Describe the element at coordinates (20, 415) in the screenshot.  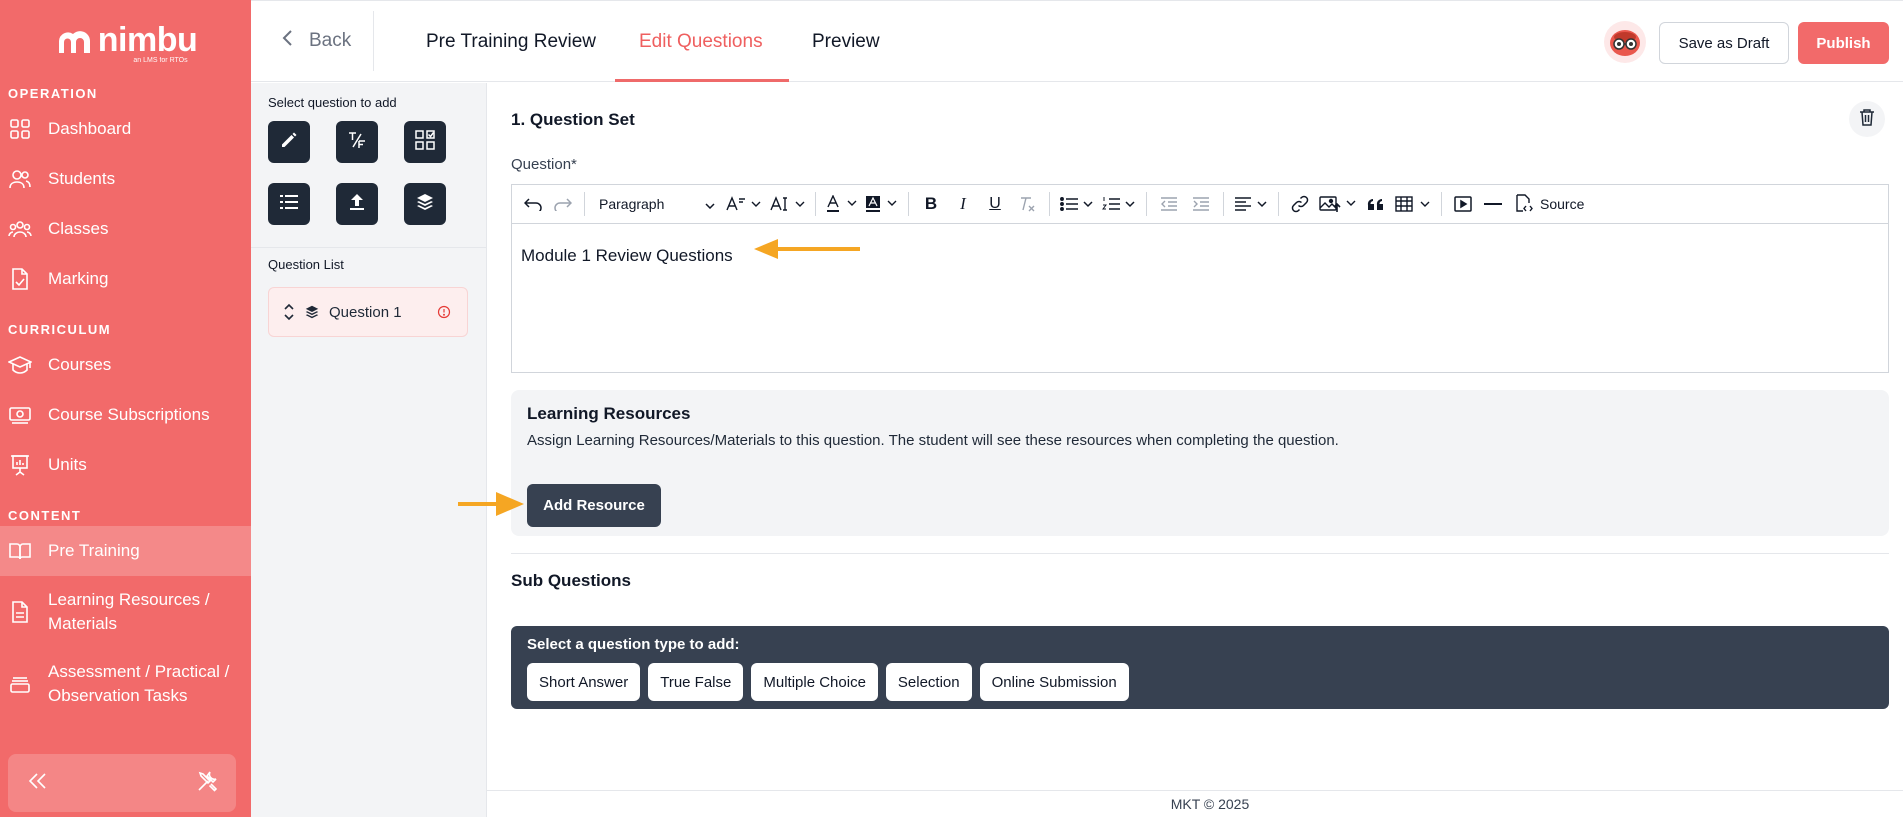
I see `money-icon` at that location.